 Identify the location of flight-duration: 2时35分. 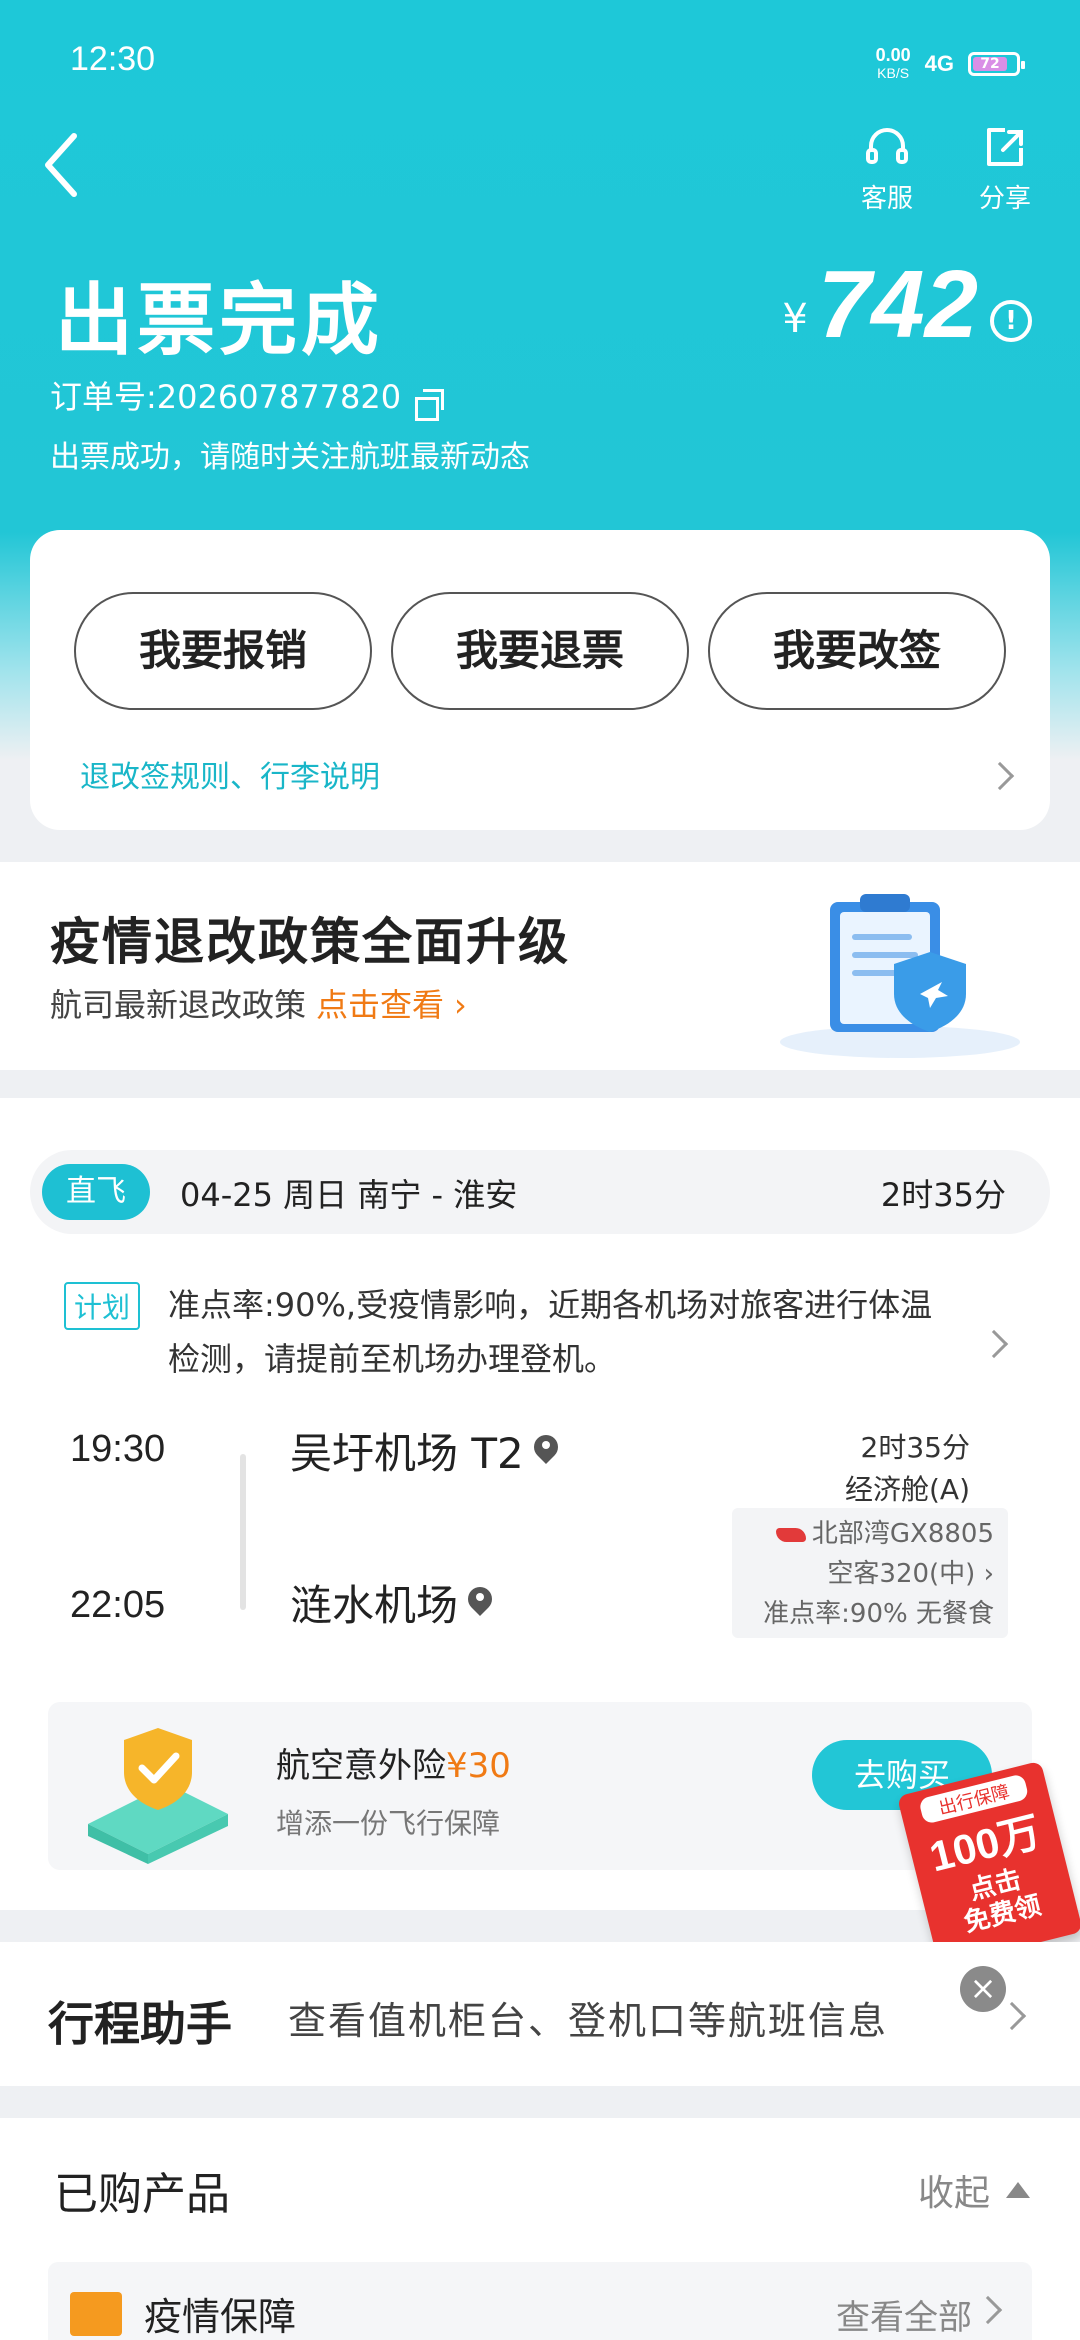
(943, 1195).